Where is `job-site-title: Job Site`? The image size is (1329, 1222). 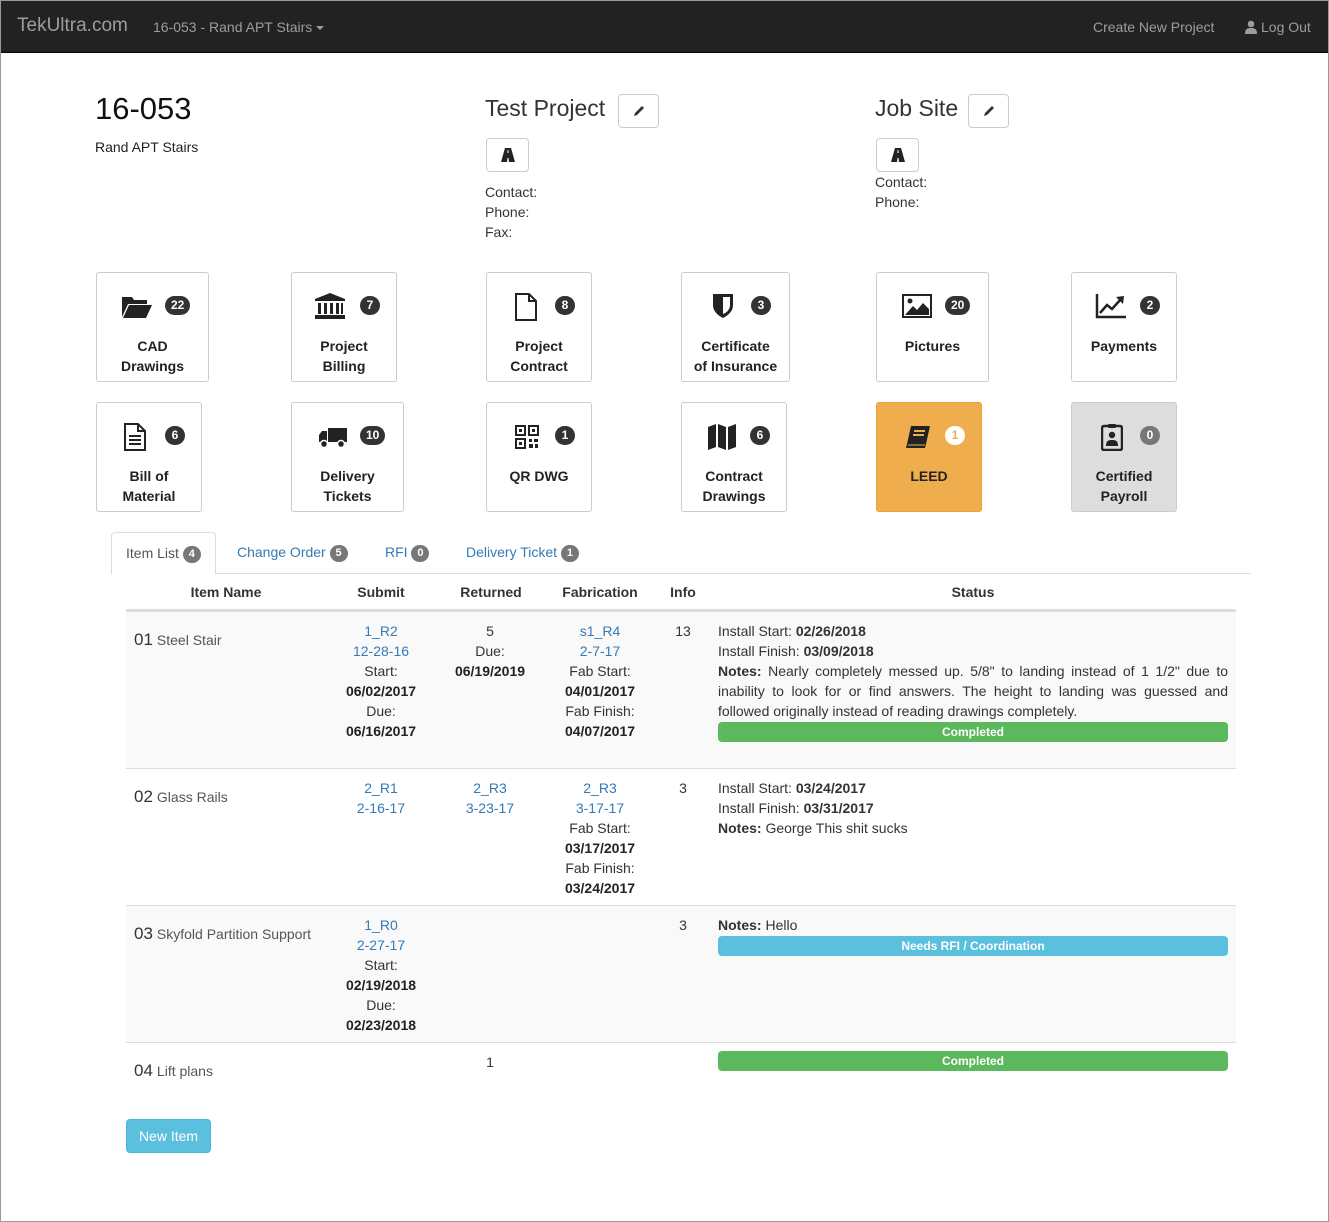
job-site-title: Job Site is located at coordinates (917, 108).